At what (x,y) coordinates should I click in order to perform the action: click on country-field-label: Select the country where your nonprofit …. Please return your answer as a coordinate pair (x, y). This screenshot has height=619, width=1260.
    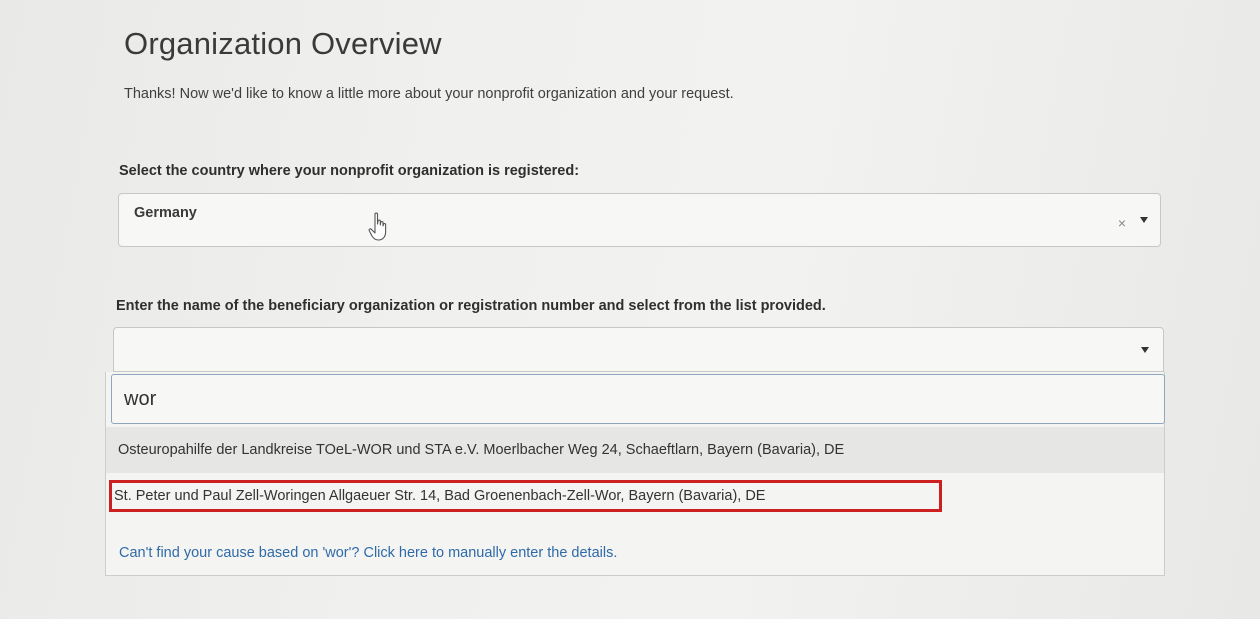
    Looking at the image, I should click on (349, 171).